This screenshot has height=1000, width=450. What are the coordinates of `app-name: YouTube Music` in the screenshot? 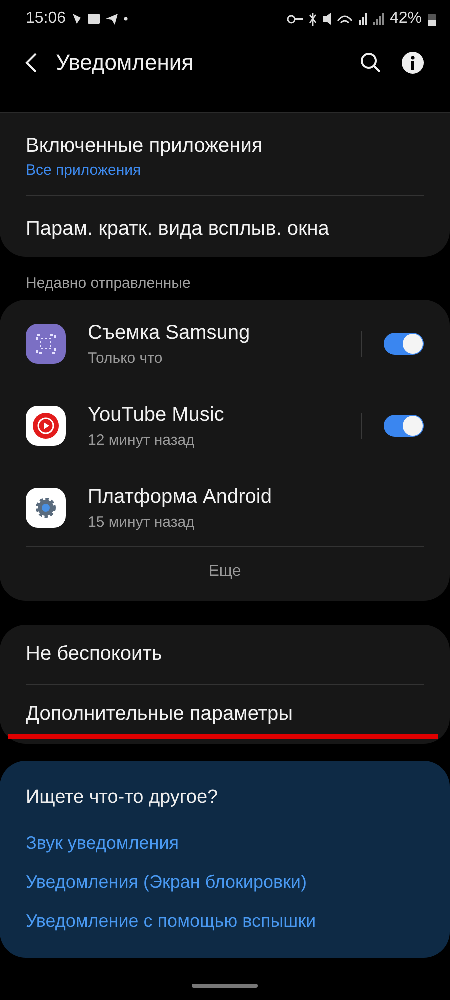 It's located at (157, 415).